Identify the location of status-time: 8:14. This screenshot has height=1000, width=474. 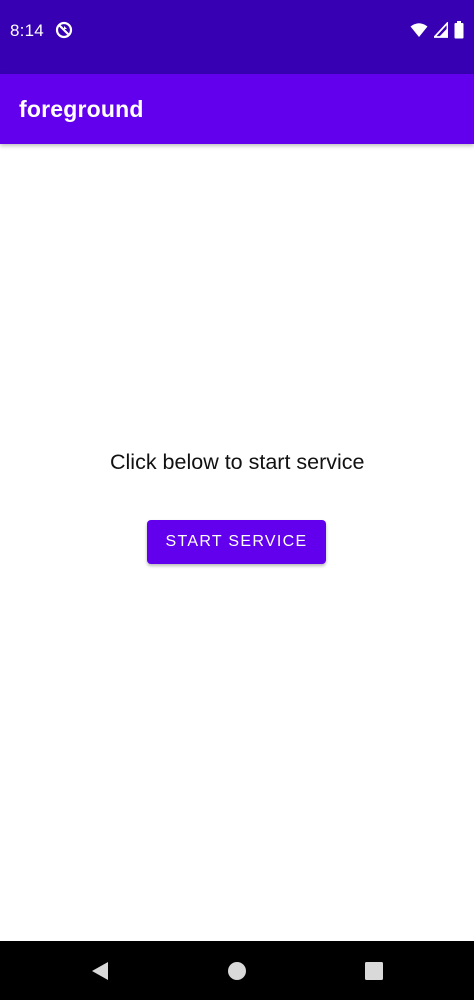
(27, 30).